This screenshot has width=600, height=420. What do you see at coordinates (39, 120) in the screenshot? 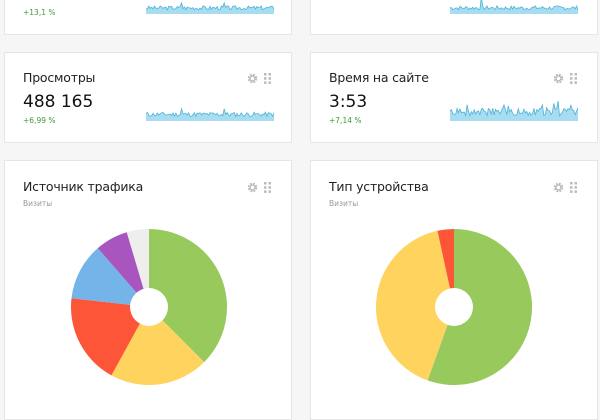
I see `pageviews-change: +6,99 %` at bounding box center [39, 120].